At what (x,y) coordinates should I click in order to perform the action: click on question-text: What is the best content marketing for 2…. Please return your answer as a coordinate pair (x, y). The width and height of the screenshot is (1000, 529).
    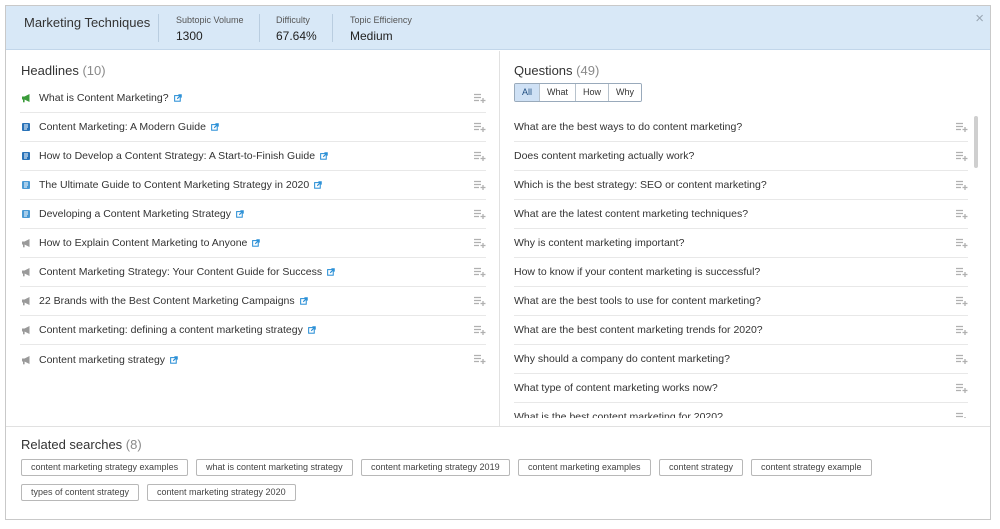
    Looking at the image, I should click on (618, 414).